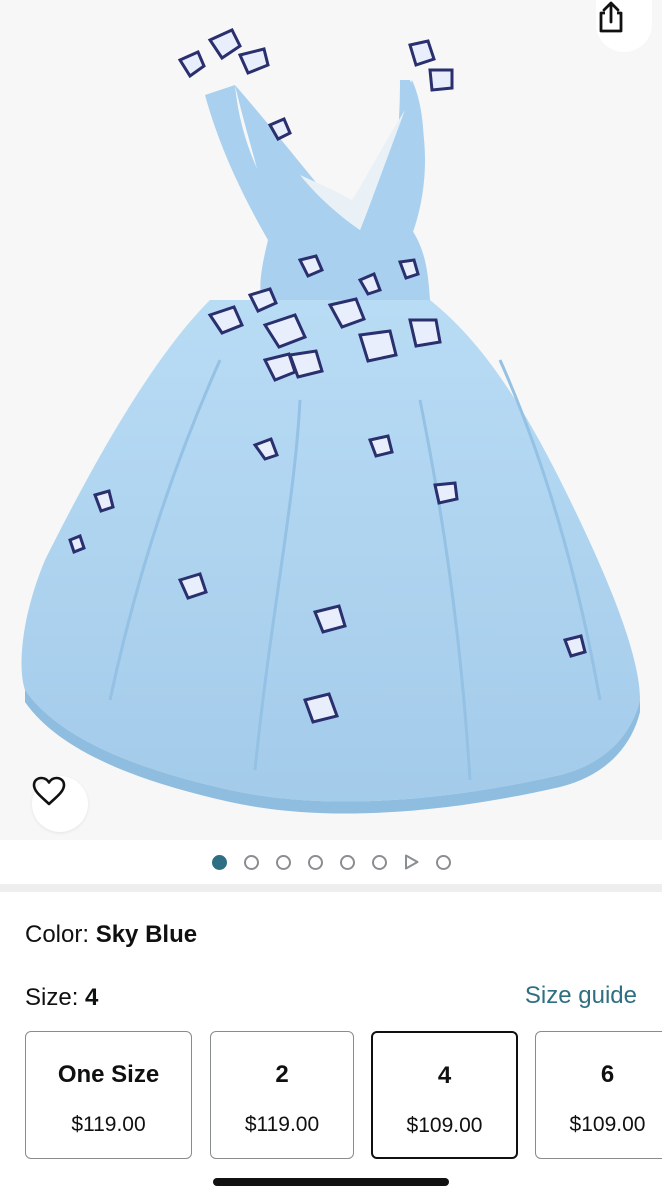 The width and height of the screenshot is (662, 1200). I want to click on size-guide-link: Size guide, so click(581, 996).